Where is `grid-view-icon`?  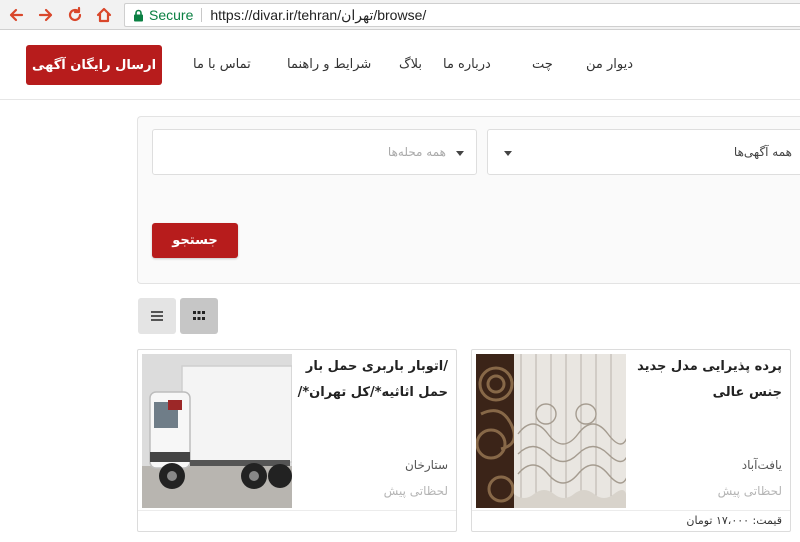
grid-view-icon is located at coordinates (199, 315).